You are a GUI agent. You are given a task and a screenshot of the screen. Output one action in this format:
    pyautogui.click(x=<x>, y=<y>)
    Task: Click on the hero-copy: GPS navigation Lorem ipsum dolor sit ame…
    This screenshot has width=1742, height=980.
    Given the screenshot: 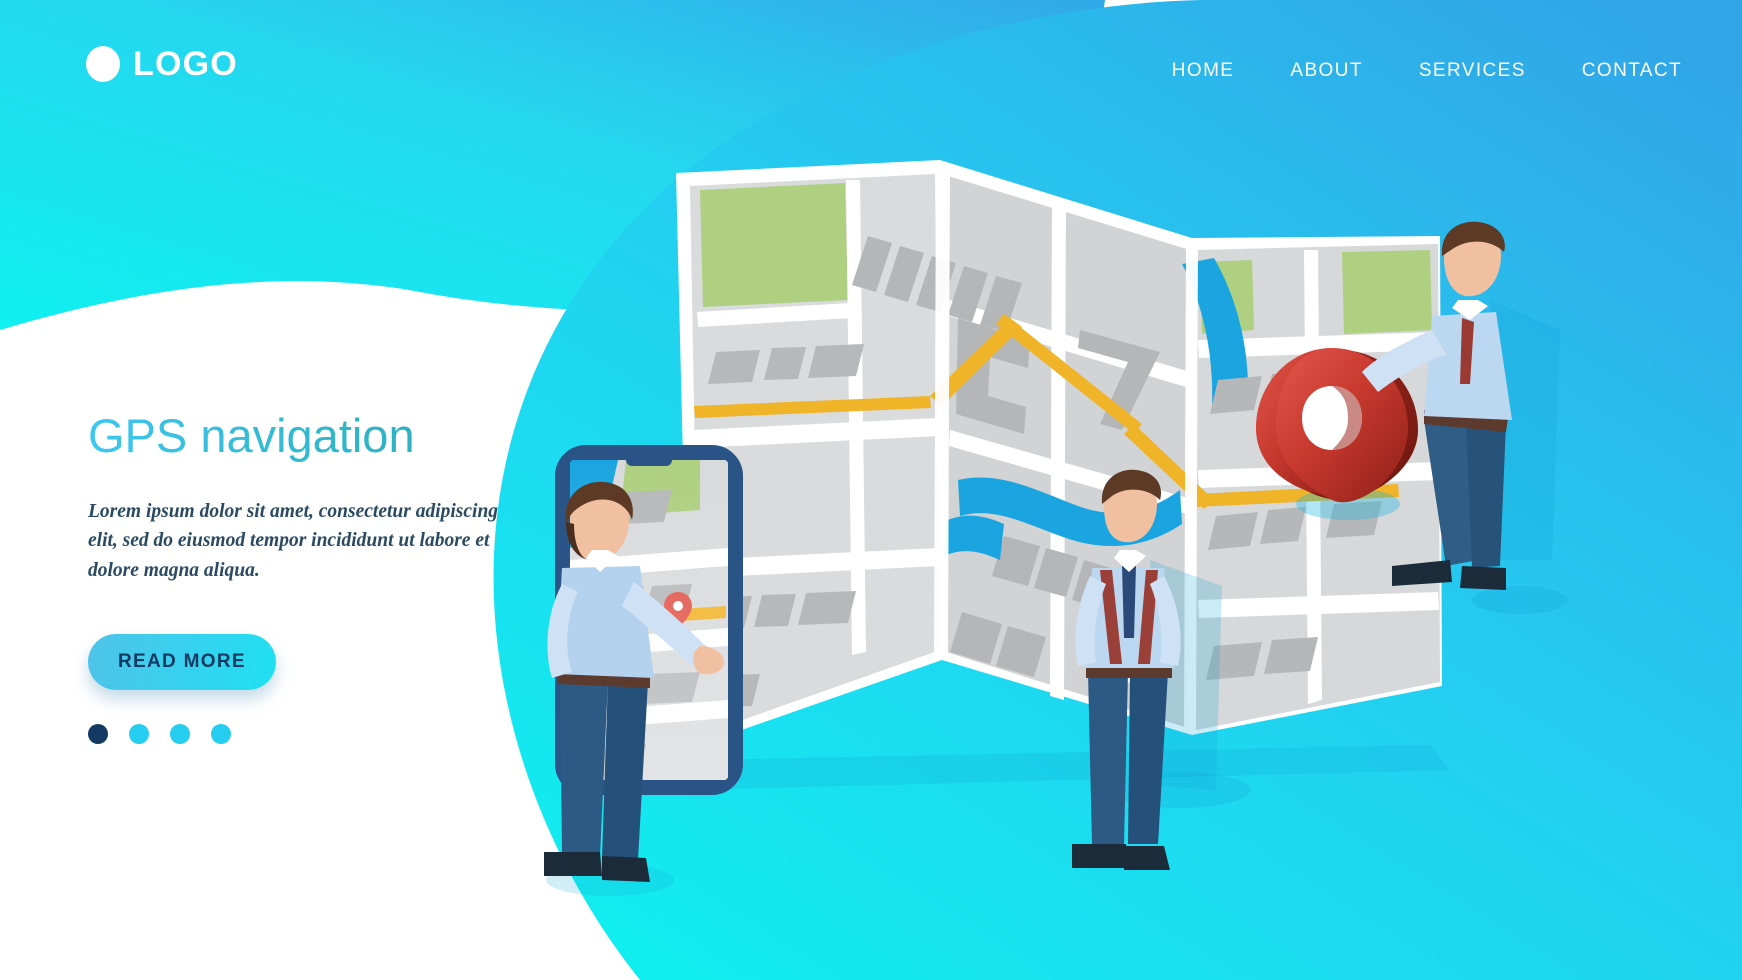 What is the action you would take?
    pyautogui.click(x=308, y=576)
    